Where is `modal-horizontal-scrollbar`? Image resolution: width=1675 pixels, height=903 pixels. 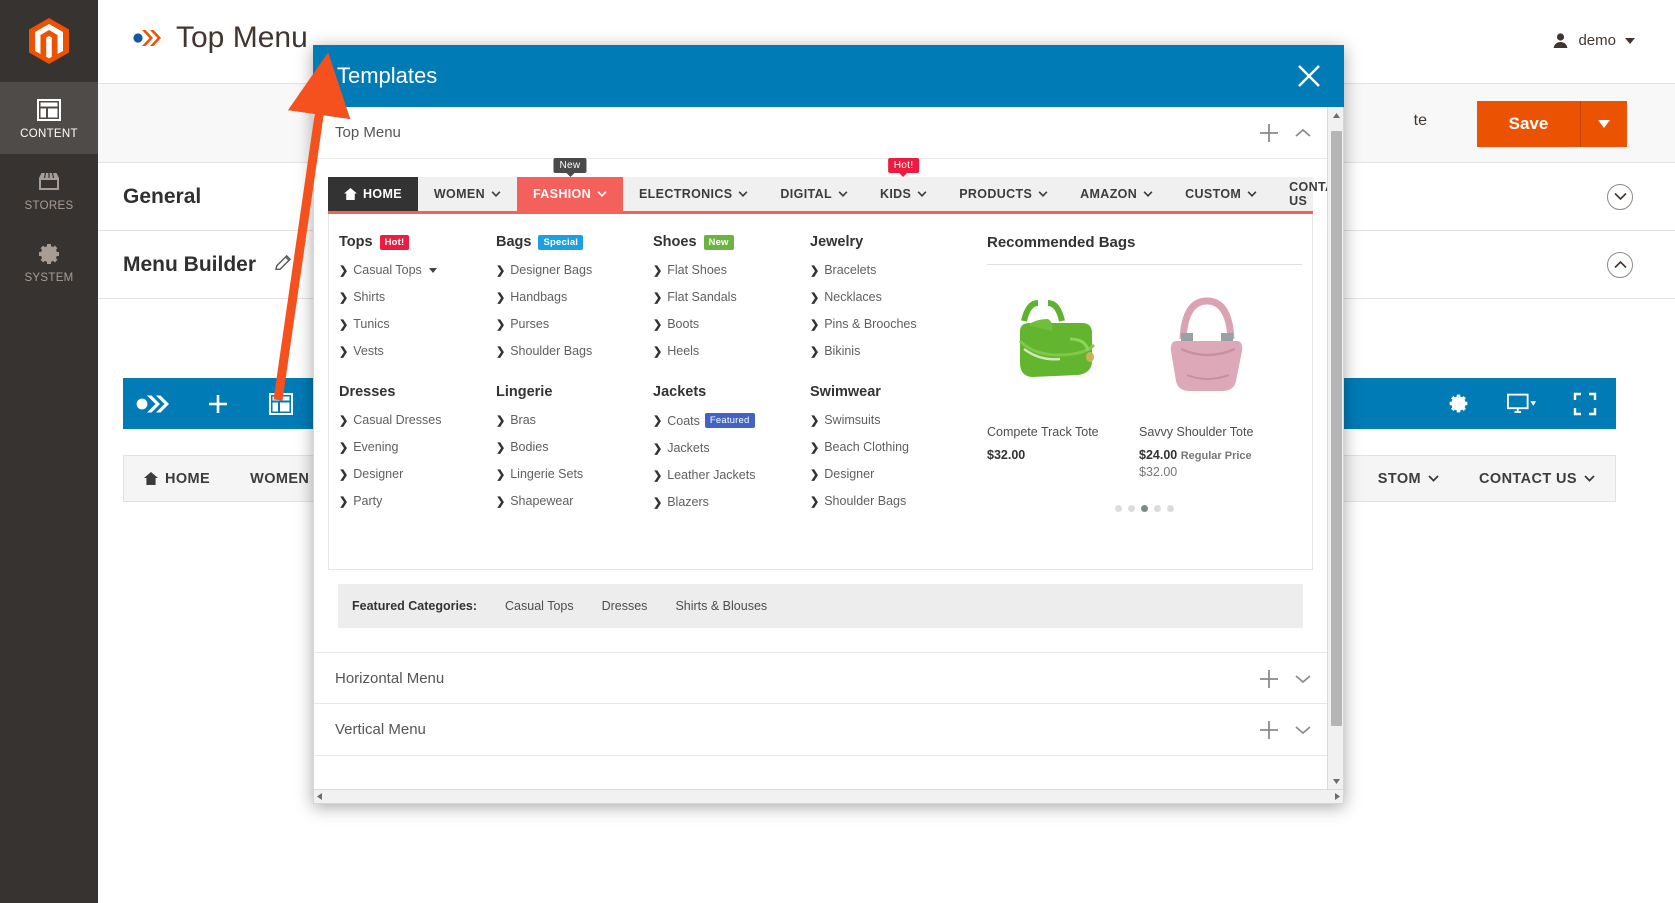 modal-horizontal-scrollbar is located at coordinates (828, 796).